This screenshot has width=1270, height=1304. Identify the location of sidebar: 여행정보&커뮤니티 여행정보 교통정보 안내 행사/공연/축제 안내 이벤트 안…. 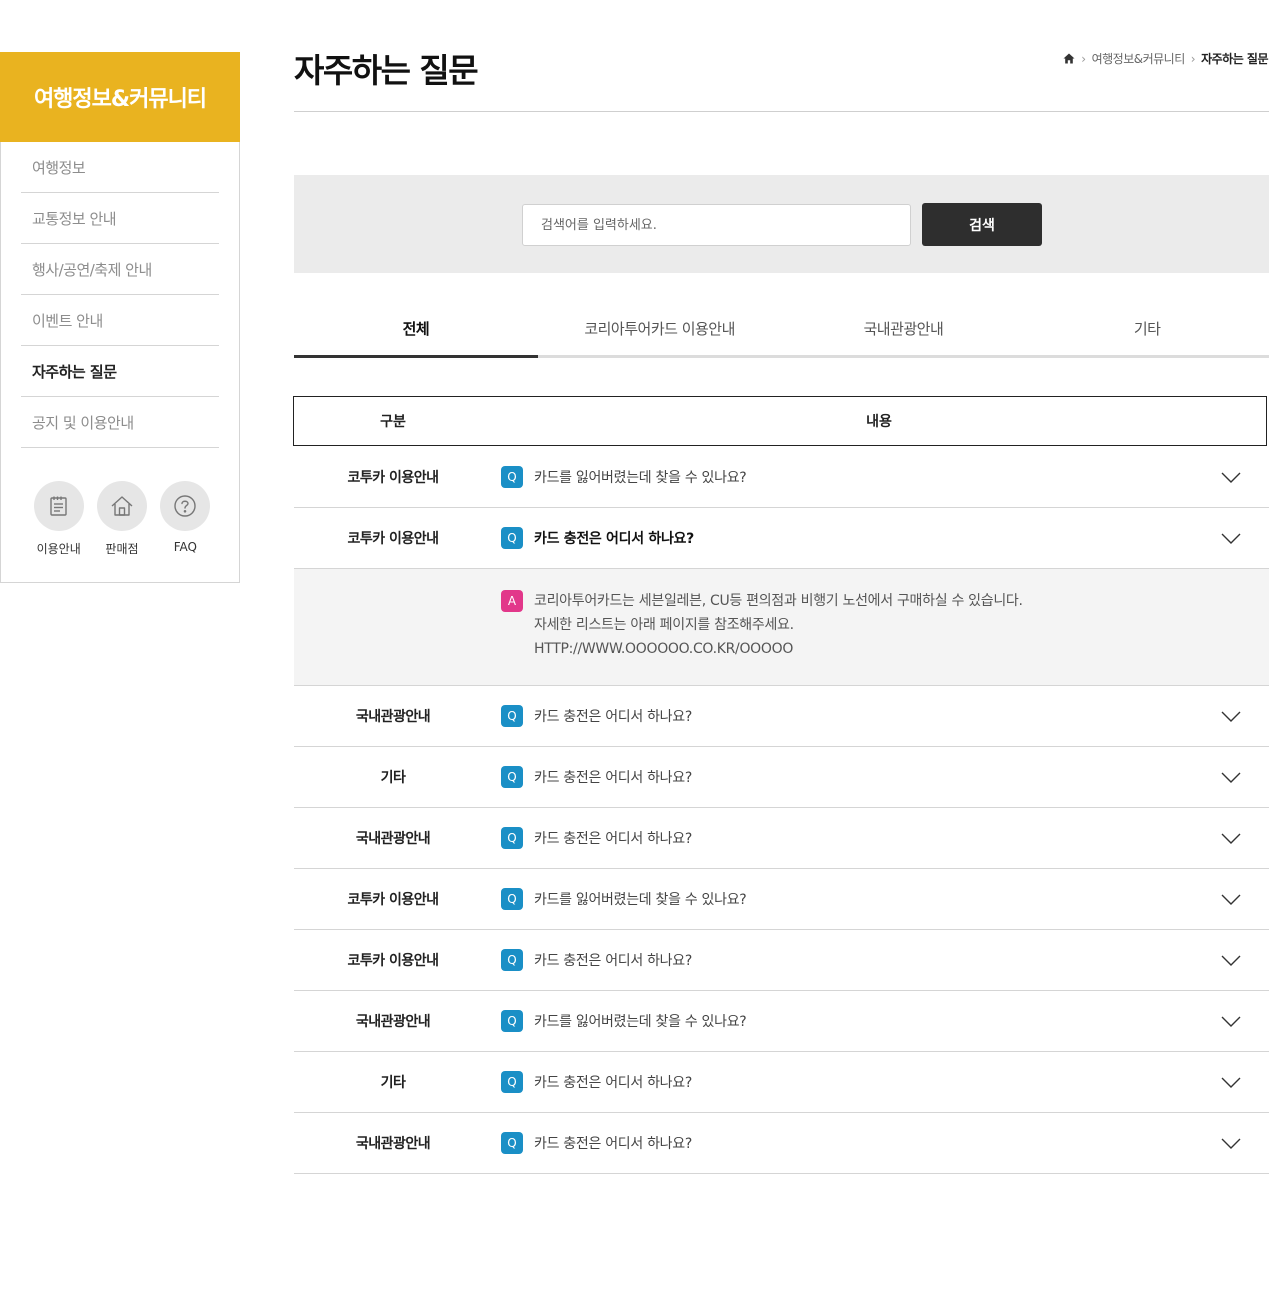
(120, 317).